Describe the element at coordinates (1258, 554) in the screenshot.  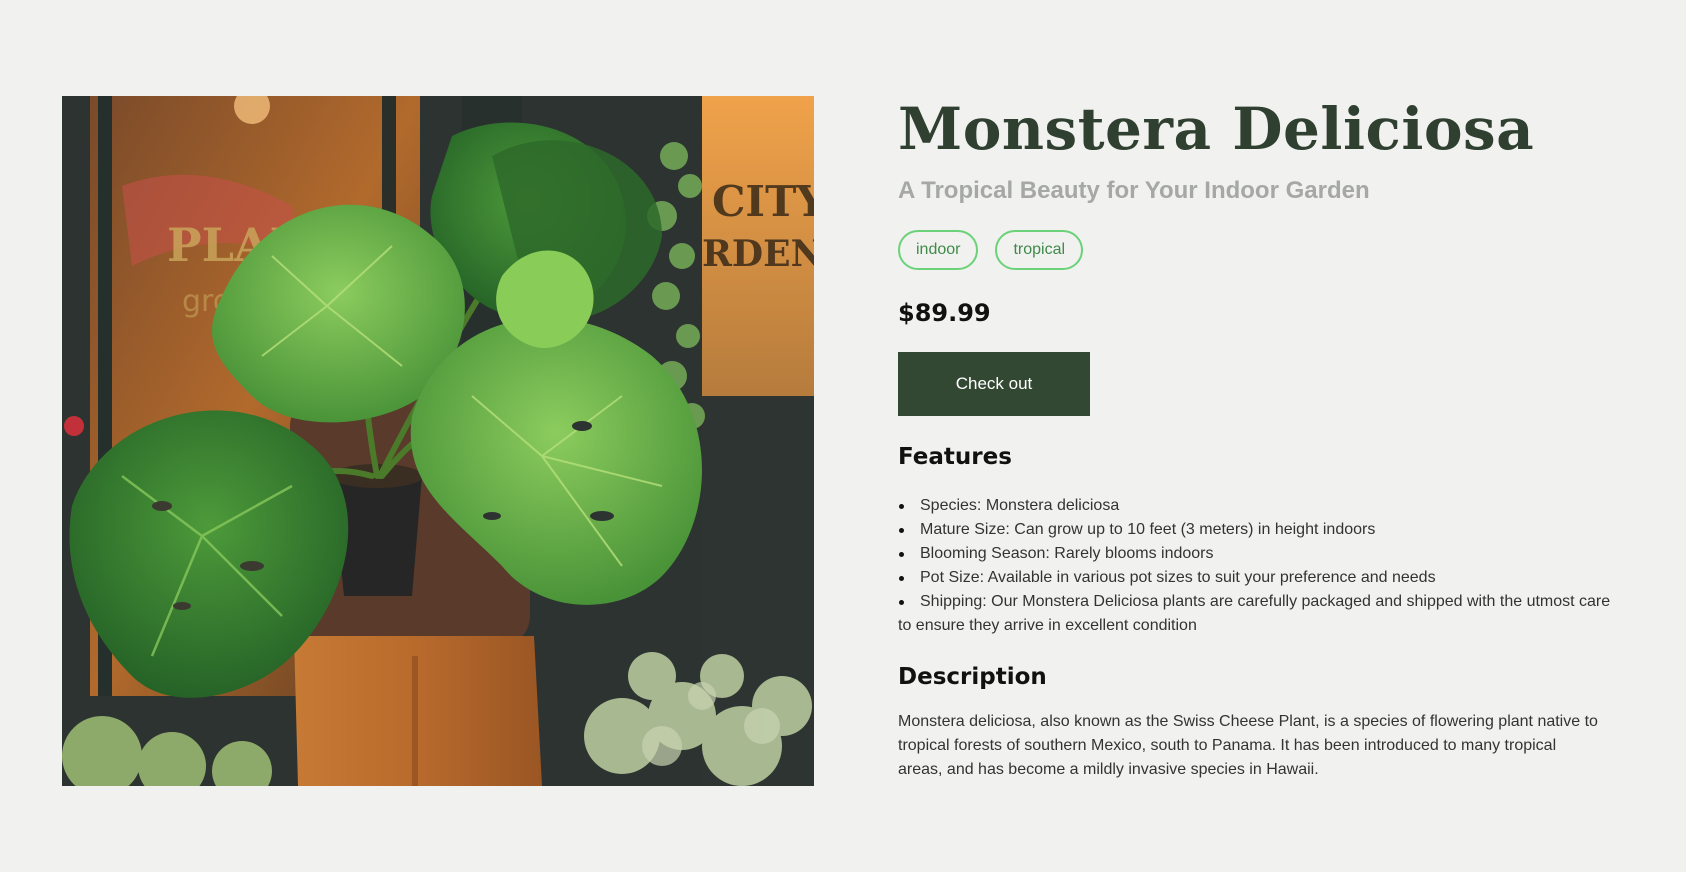
I see `feature-item: Blooming Season: Rarely blooms indoors` at that location.